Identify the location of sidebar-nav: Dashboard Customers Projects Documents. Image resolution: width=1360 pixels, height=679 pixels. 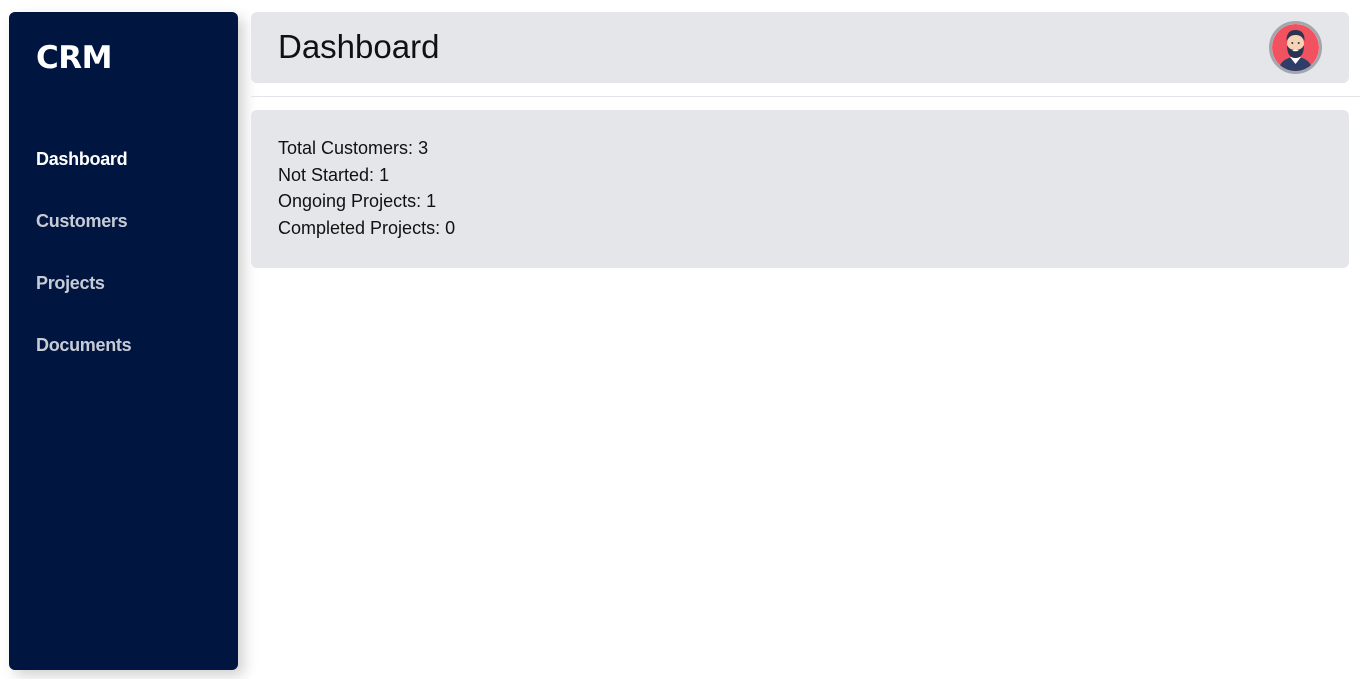
(123, 264).